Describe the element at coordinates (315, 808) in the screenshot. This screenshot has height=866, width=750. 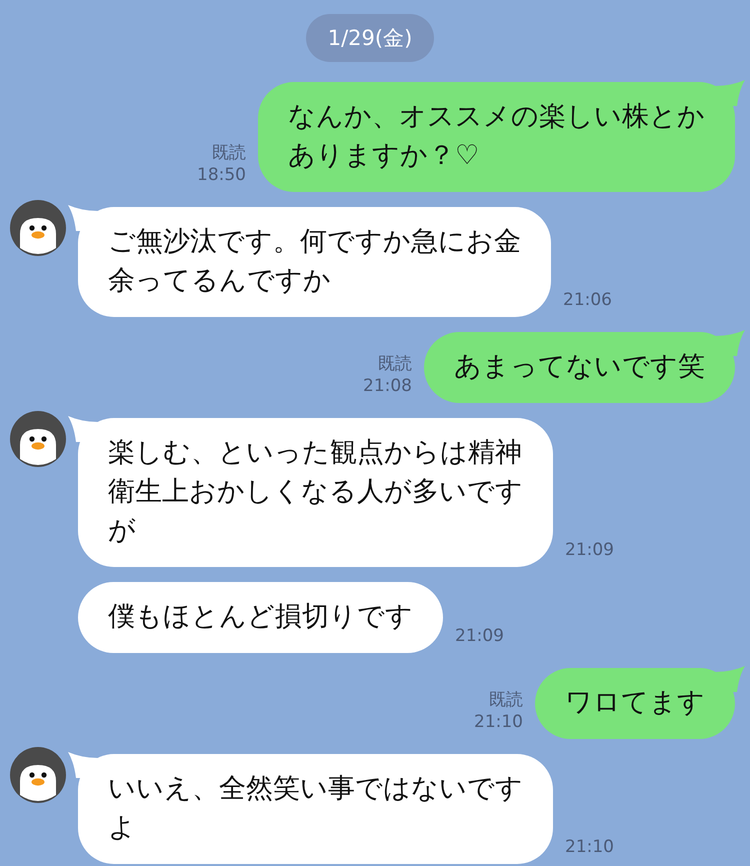
I see `message-text: いいえ、全然笑い事ではないです よ` at that location.